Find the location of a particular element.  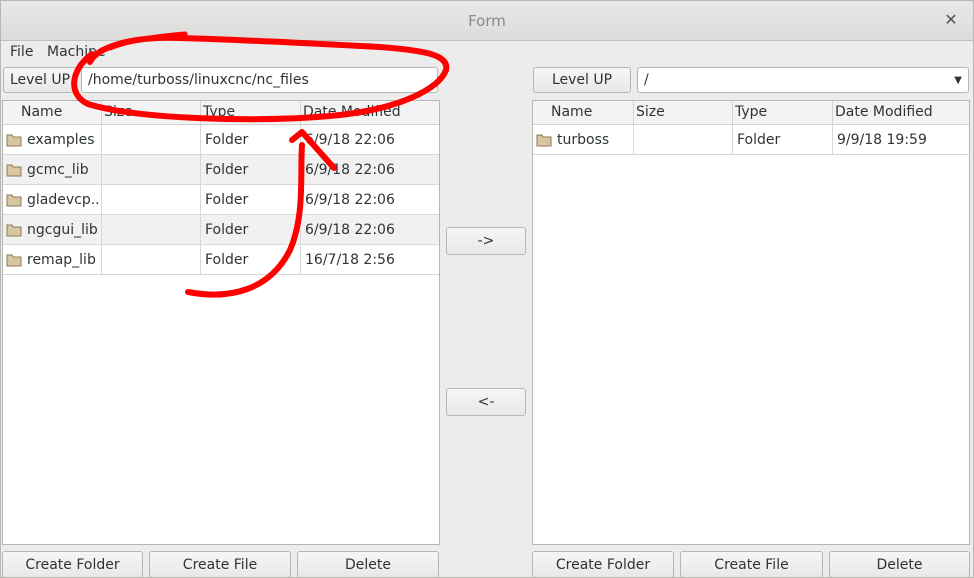

menu-bar: File Machine is located at coordinates (487, 53).